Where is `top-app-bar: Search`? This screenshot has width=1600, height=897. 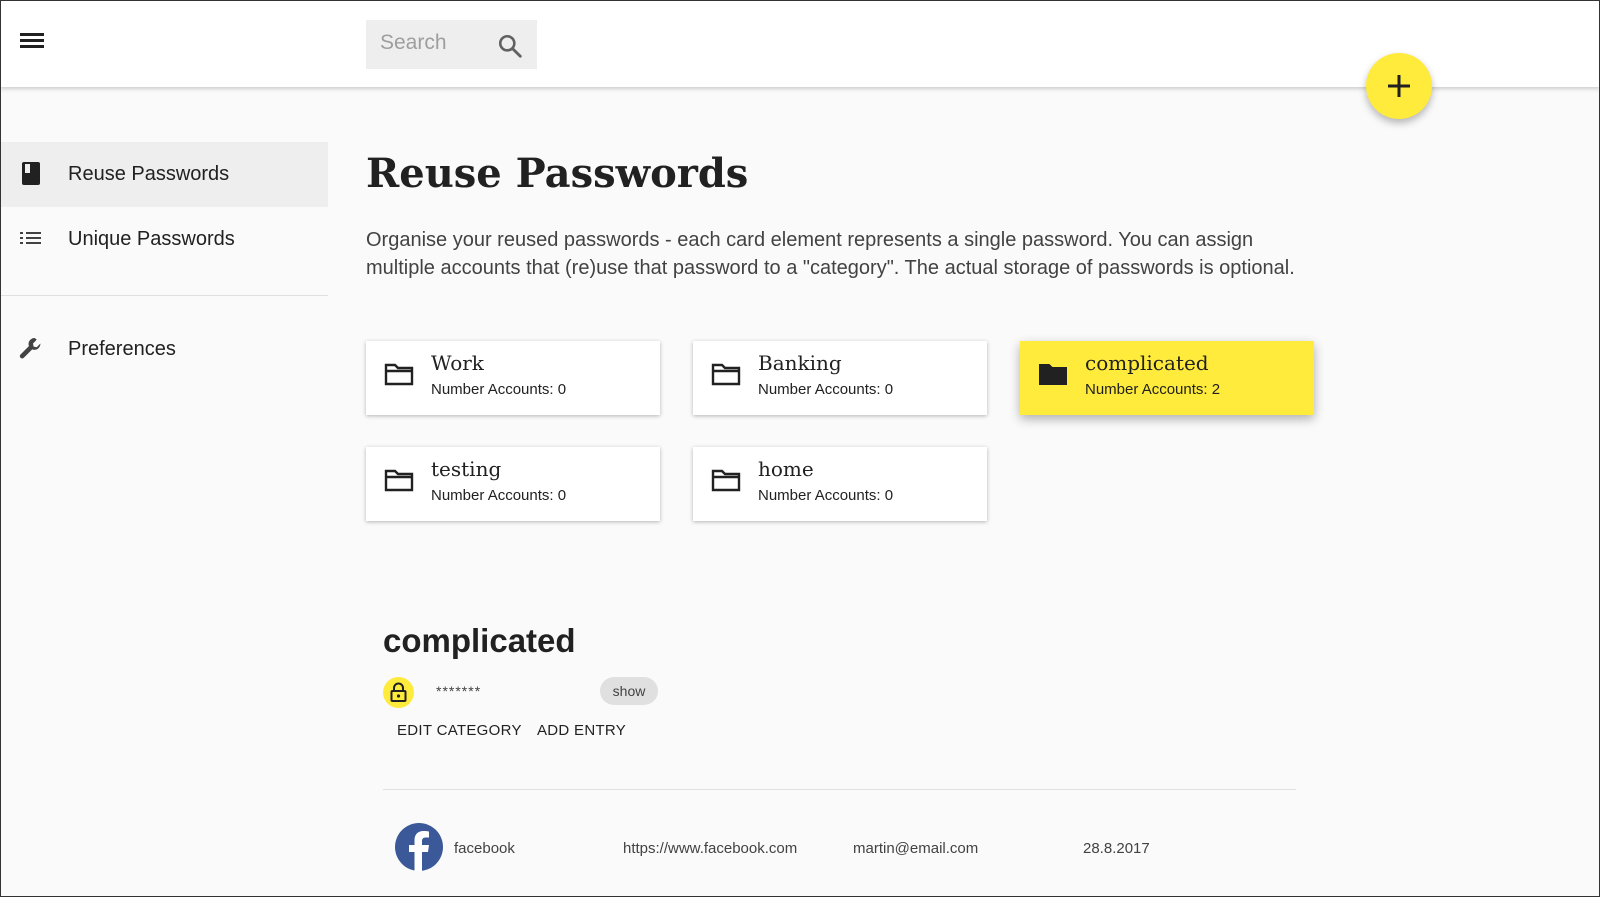 top-app-bar: Search is located at coordinates (800, 43).